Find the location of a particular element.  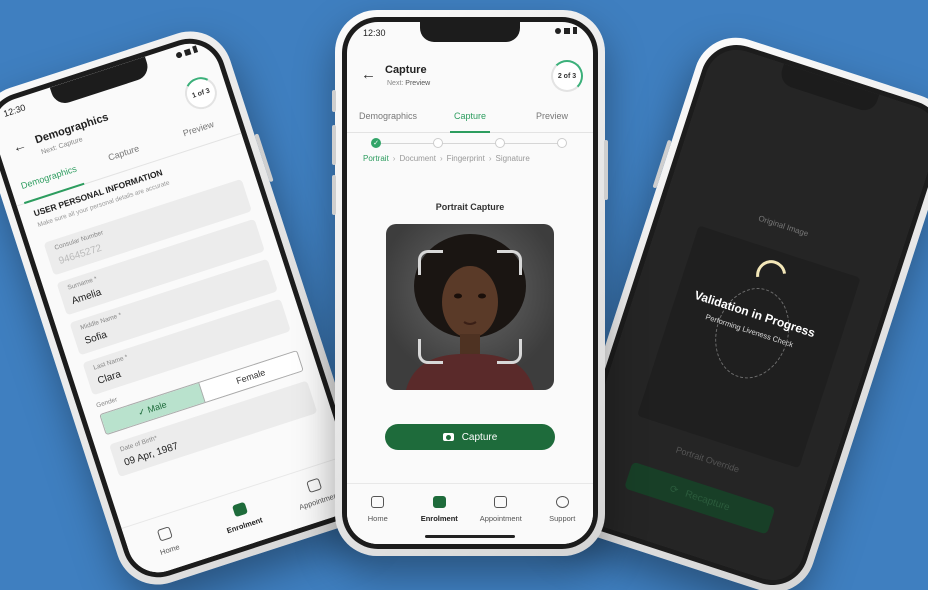

field-label: Middle Name * is located at coordinates (101, 321).